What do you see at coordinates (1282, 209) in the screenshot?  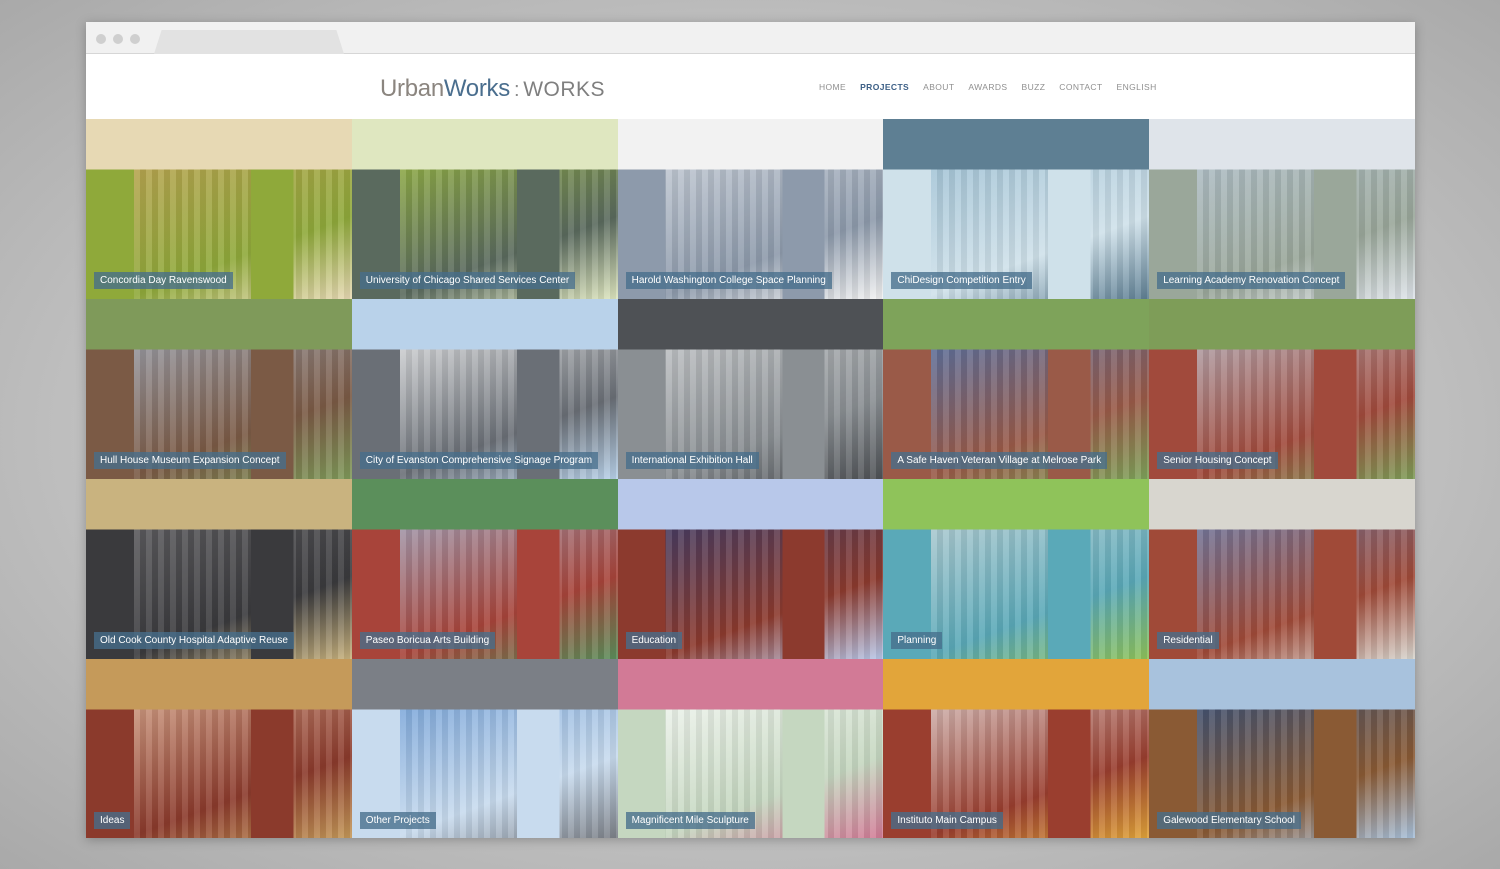 I see `project-tile: Learning Academy Renovation Concept` at bounding box center [1282, 209].